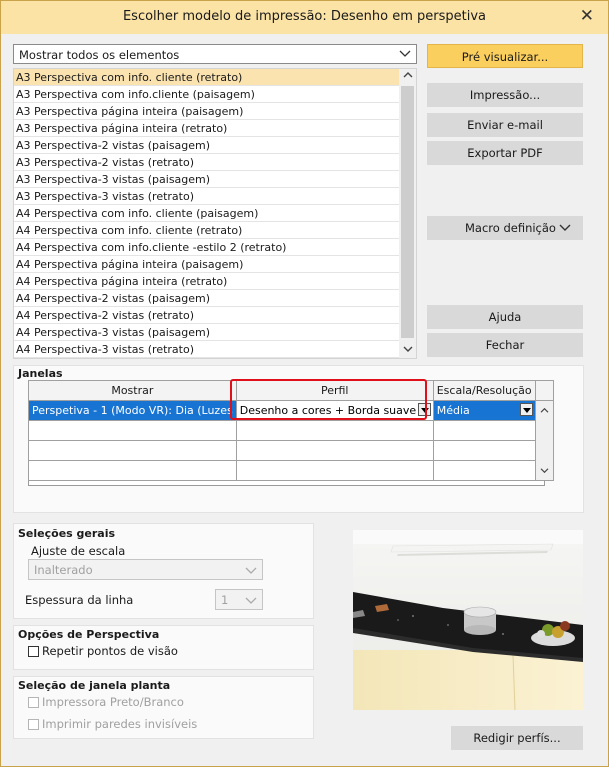  What do you see at coordinates (587, 16) in the screenshot?
I see `close-icon: ✕` at bounding box center [587, 16].